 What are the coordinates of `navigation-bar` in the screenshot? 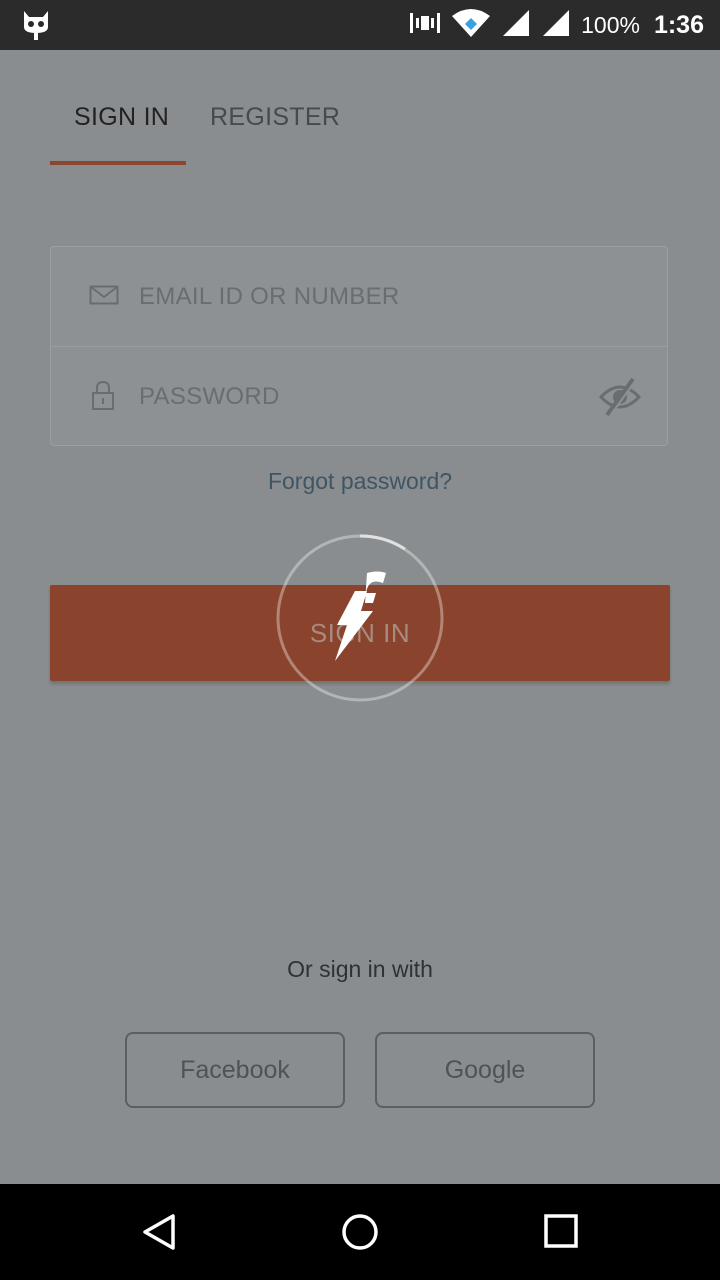 It's located at (360, 1232).